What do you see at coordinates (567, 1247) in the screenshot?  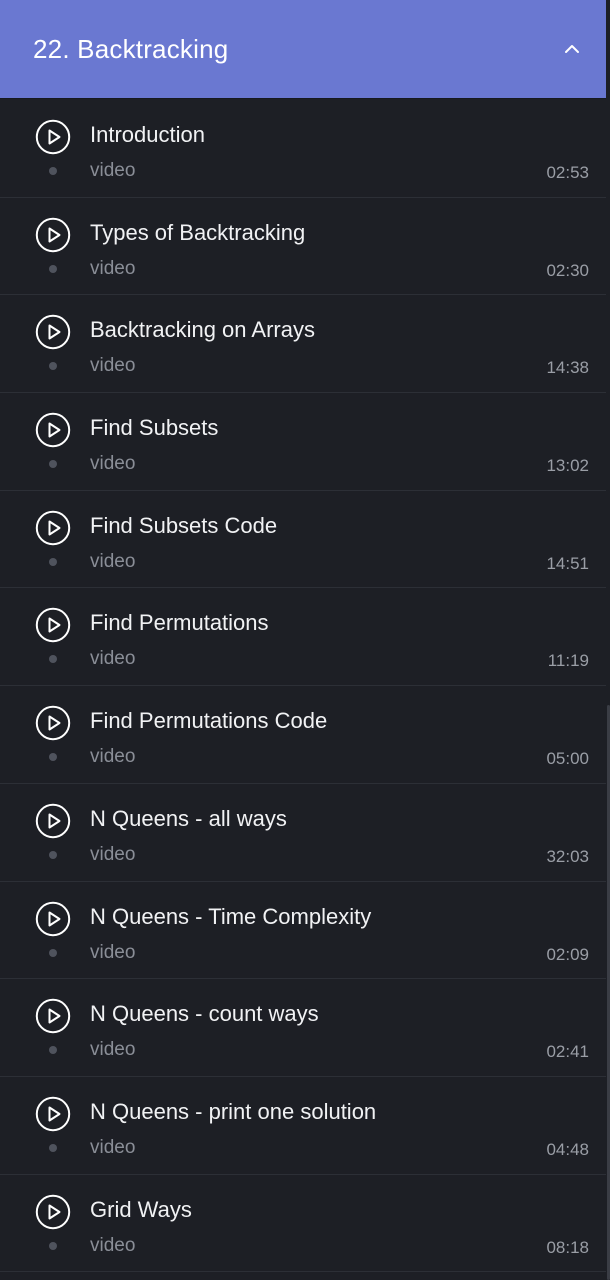 I see `lesson-duration: 08:18` at bounding box center [567, 1247].